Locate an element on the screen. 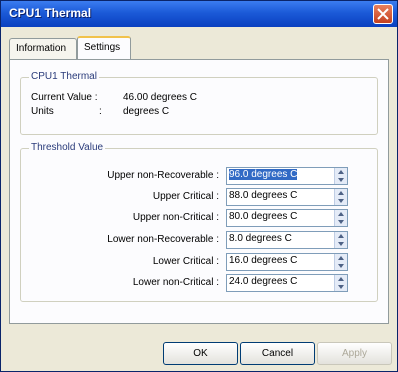 This screenshot has width=398, height=372. upper-non-recoverable-spinner: 96.0 degrees C is located at coordinates (287, 176).